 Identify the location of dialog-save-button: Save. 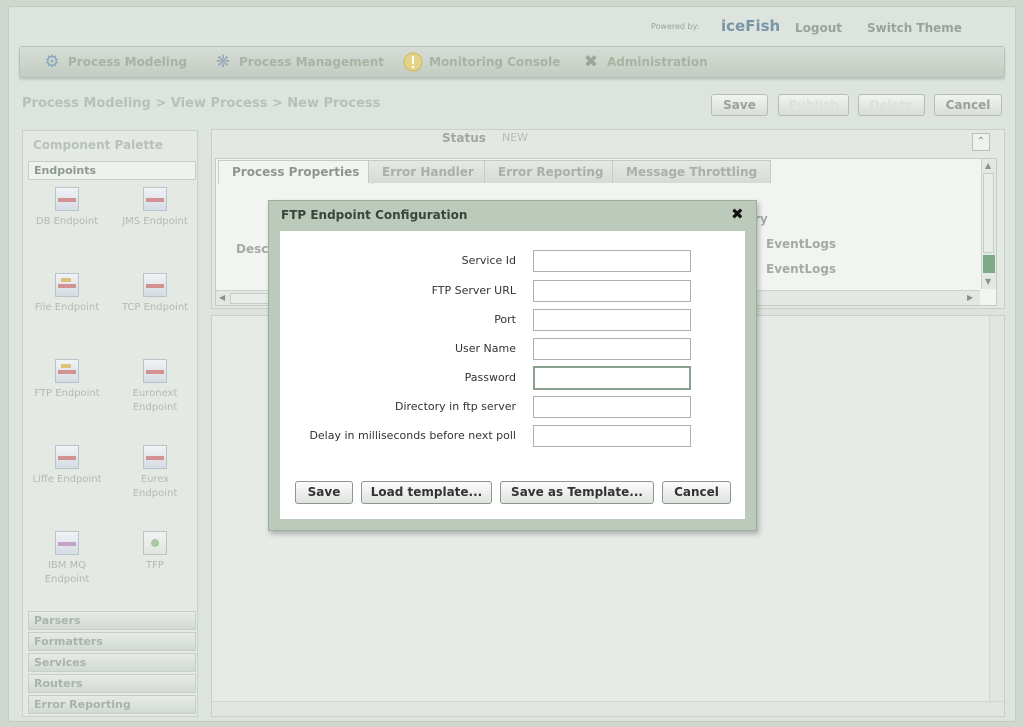
(324, 492).